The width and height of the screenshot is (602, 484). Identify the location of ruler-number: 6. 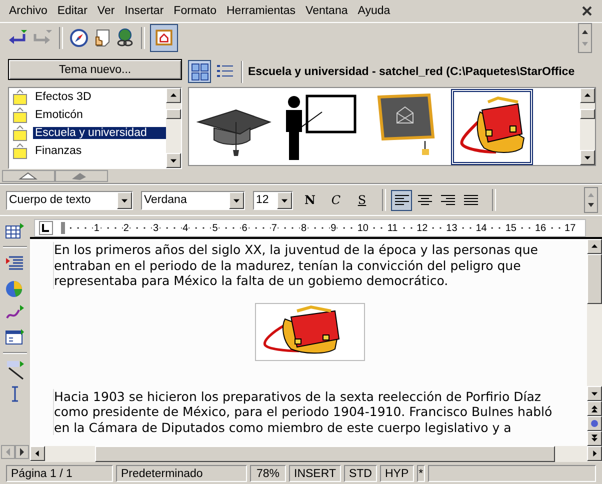
(244, 228).